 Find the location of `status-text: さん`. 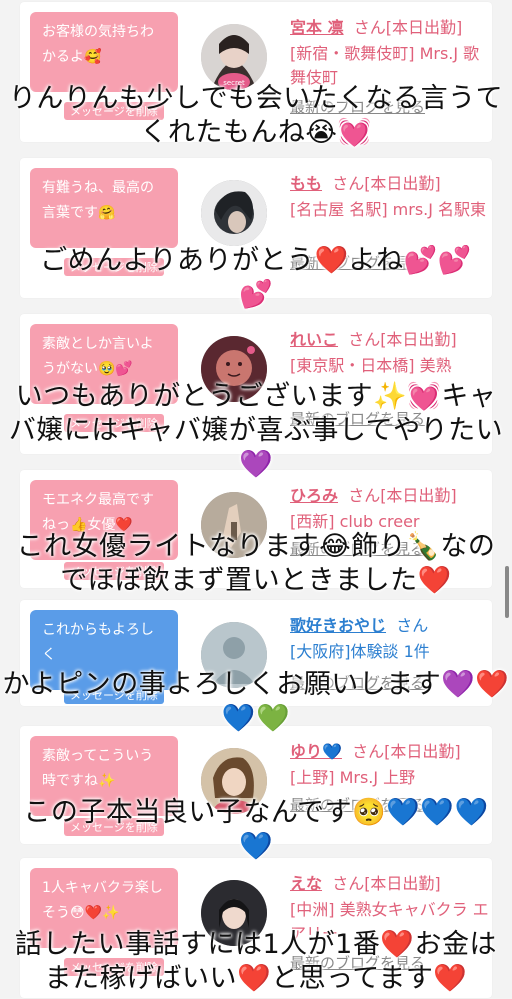

status-text: さん is located at coordinates (412, 625).